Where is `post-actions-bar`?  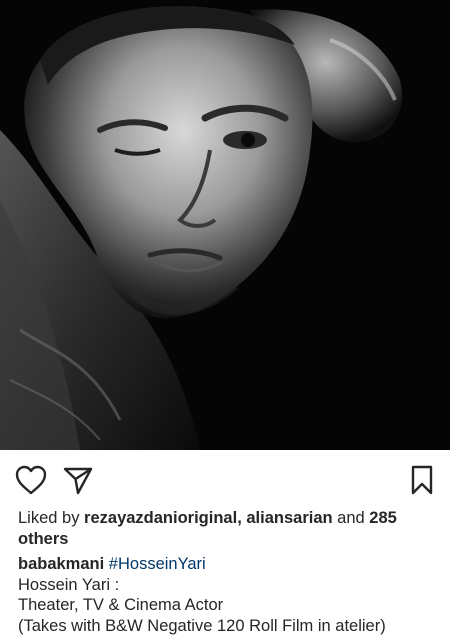 post-actions-bar is located at coordinates (225, 480).